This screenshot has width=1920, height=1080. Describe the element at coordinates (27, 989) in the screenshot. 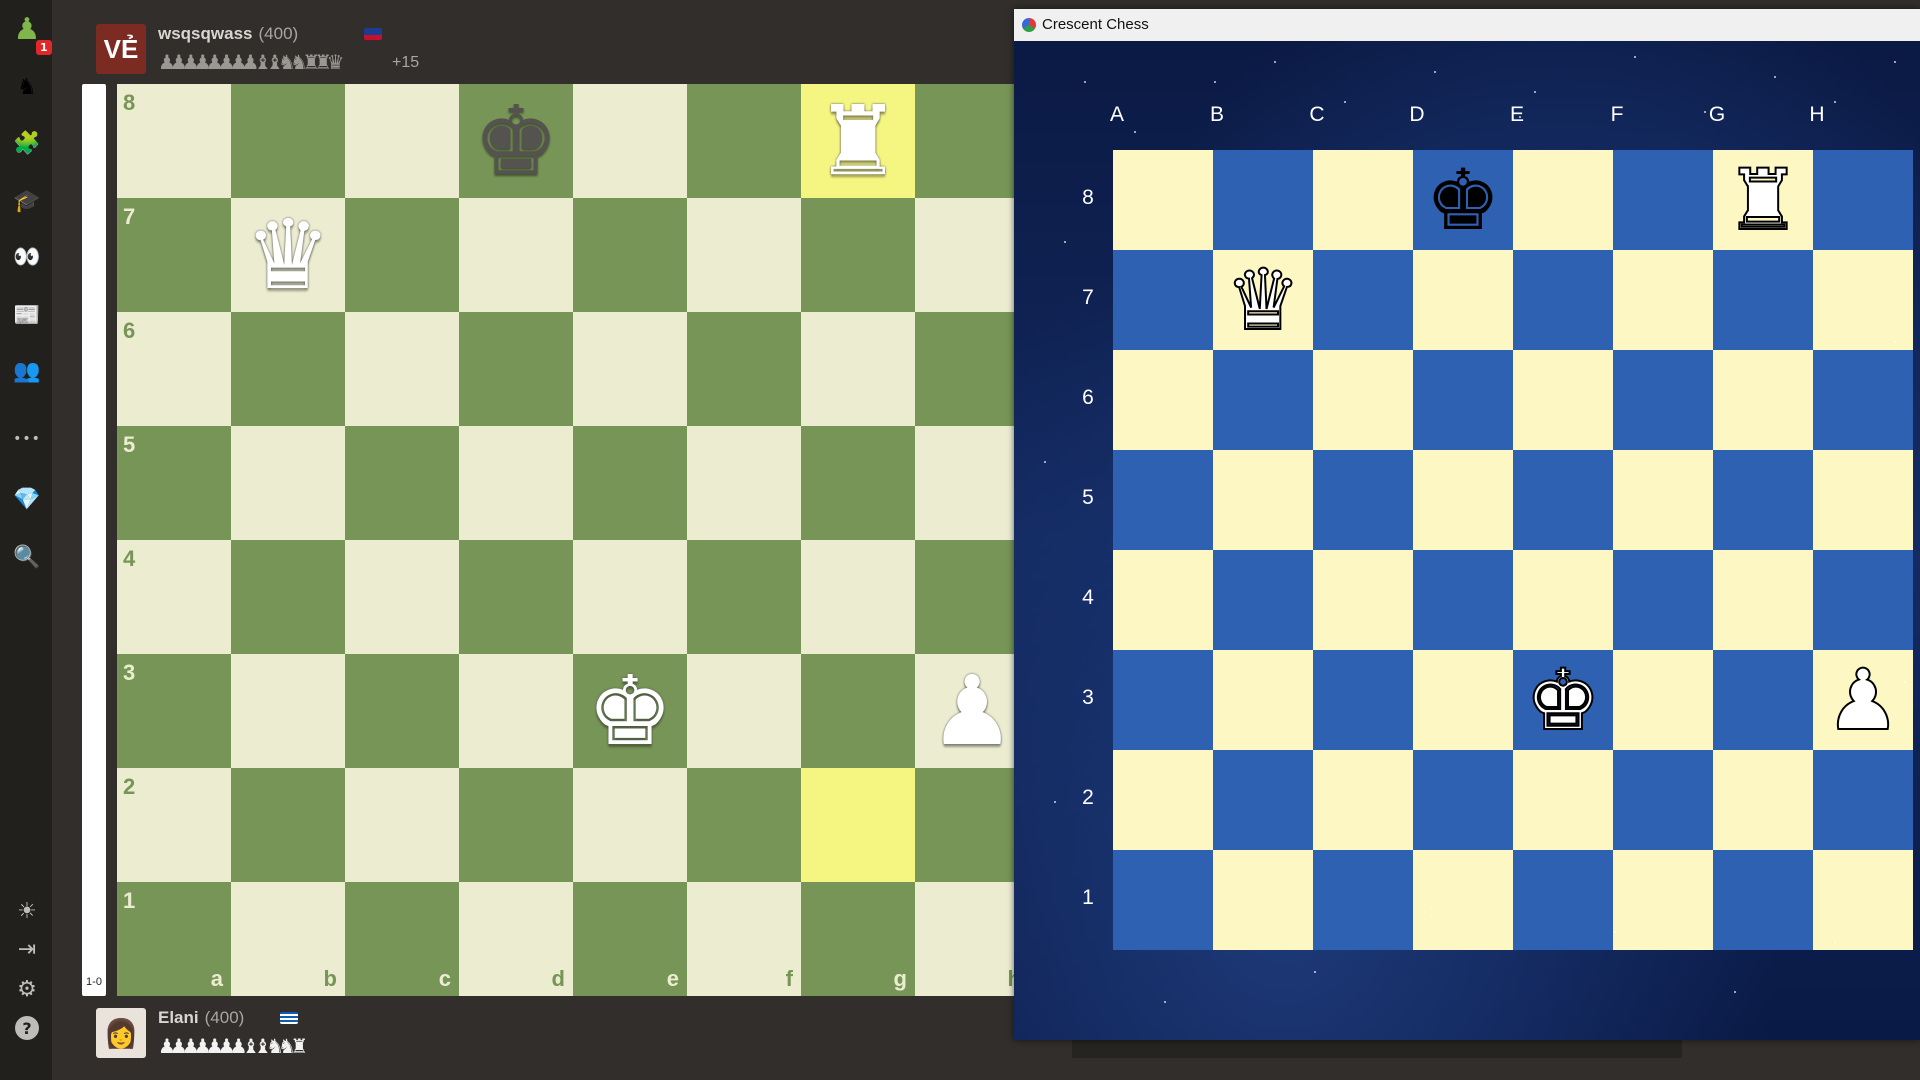

I see `settings-icon: ⚙` at that location.